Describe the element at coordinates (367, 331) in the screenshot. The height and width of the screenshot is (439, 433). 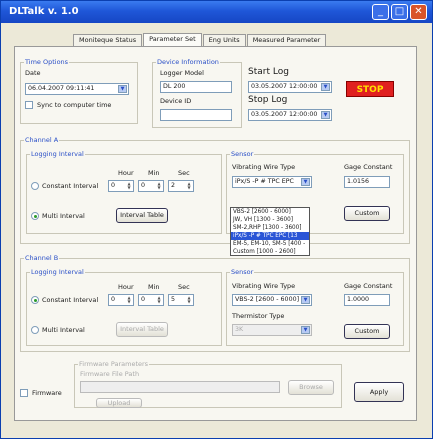
I see `channel-b-custom-button: Custom` at that location.